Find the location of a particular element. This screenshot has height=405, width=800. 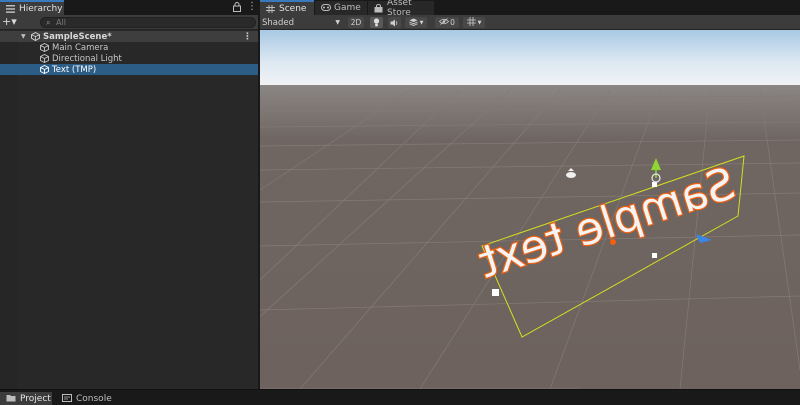

unity-scene-icon is located at coordinates (35, 37).